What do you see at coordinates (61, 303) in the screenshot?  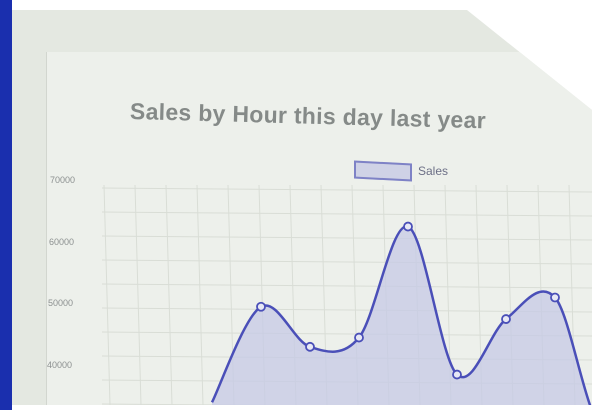 I see `y-tick-label: 50000` at bounding box center [61, 303].